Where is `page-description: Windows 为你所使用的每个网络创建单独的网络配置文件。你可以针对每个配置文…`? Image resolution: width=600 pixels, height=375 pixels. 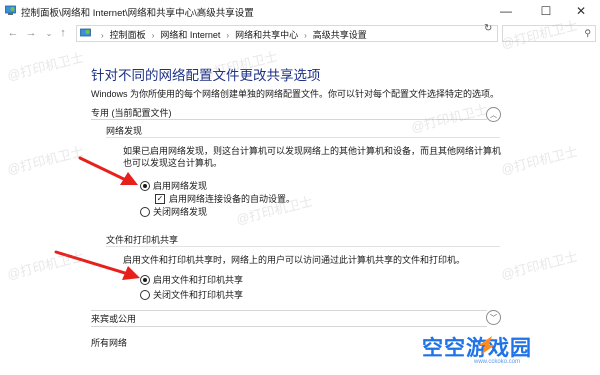
page-description: Windows 为你所使用的每个网络创建单独的网络配置文件。你可以针对每个配置文… is located at coordinates (295, 94).